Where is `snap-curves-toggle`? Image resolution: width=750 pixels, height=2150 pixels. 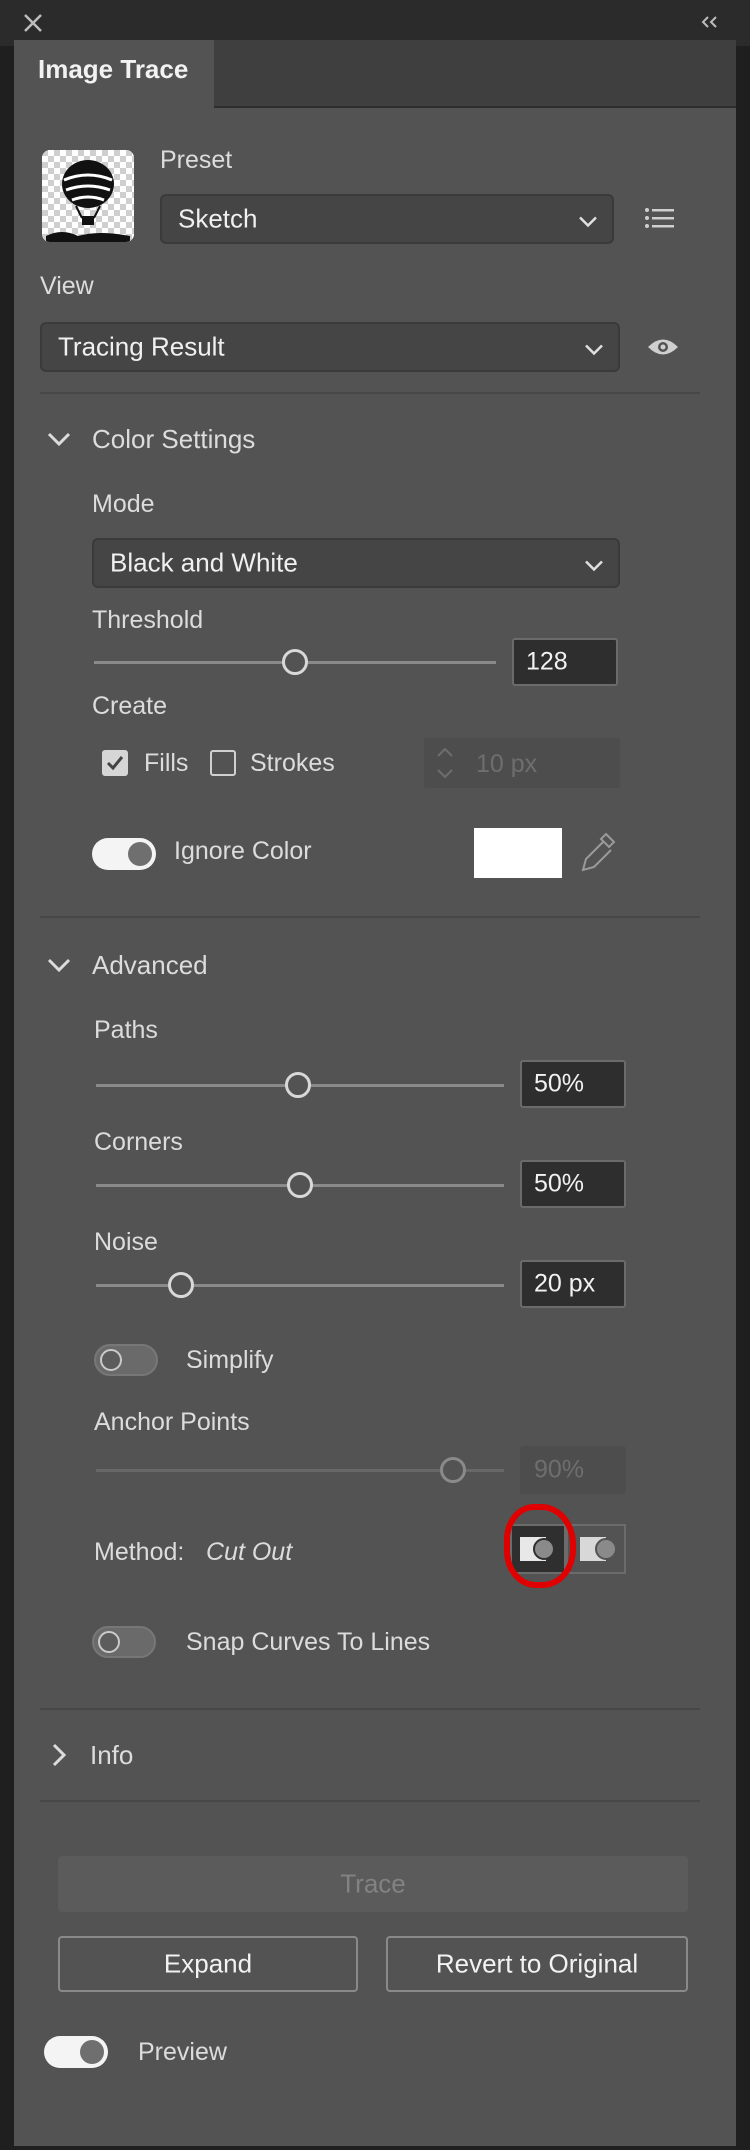 snap-curves-toggle is located at coordinates (124, 1642).